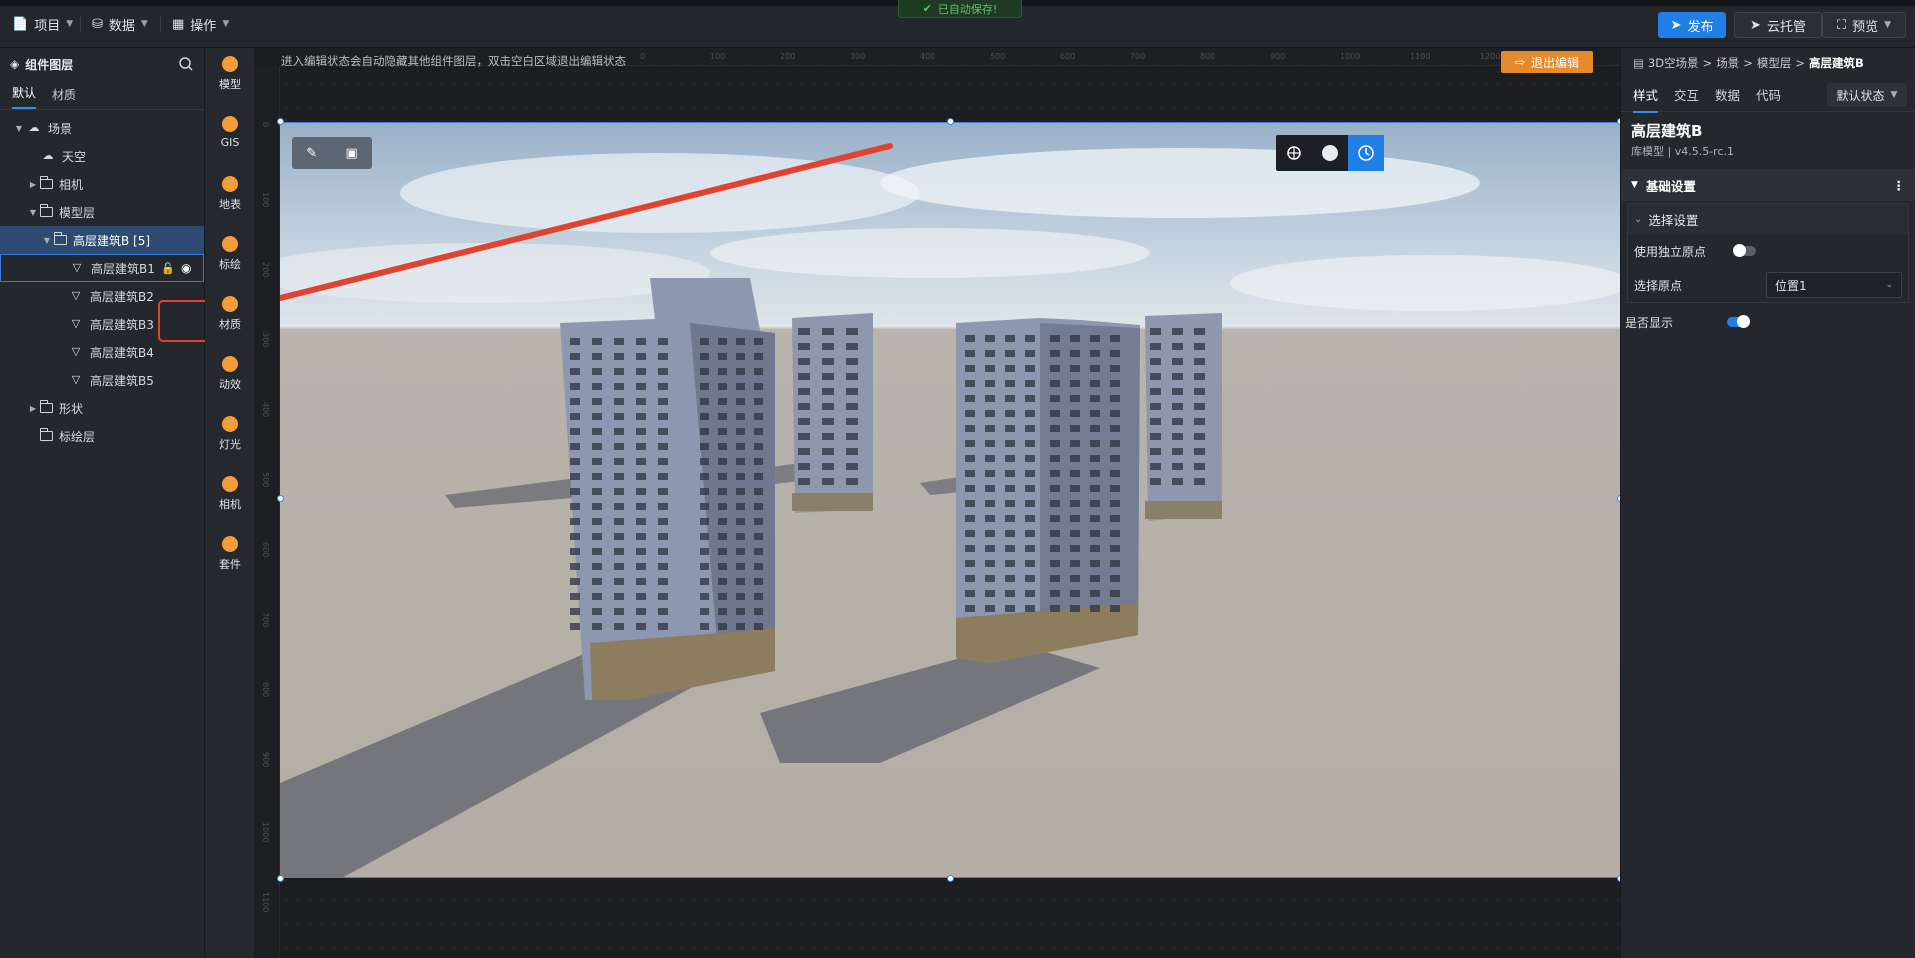 The image size is (1915, 958). I want to click on tree-node: ▽ 高层建筑B4, so click(102, 352).